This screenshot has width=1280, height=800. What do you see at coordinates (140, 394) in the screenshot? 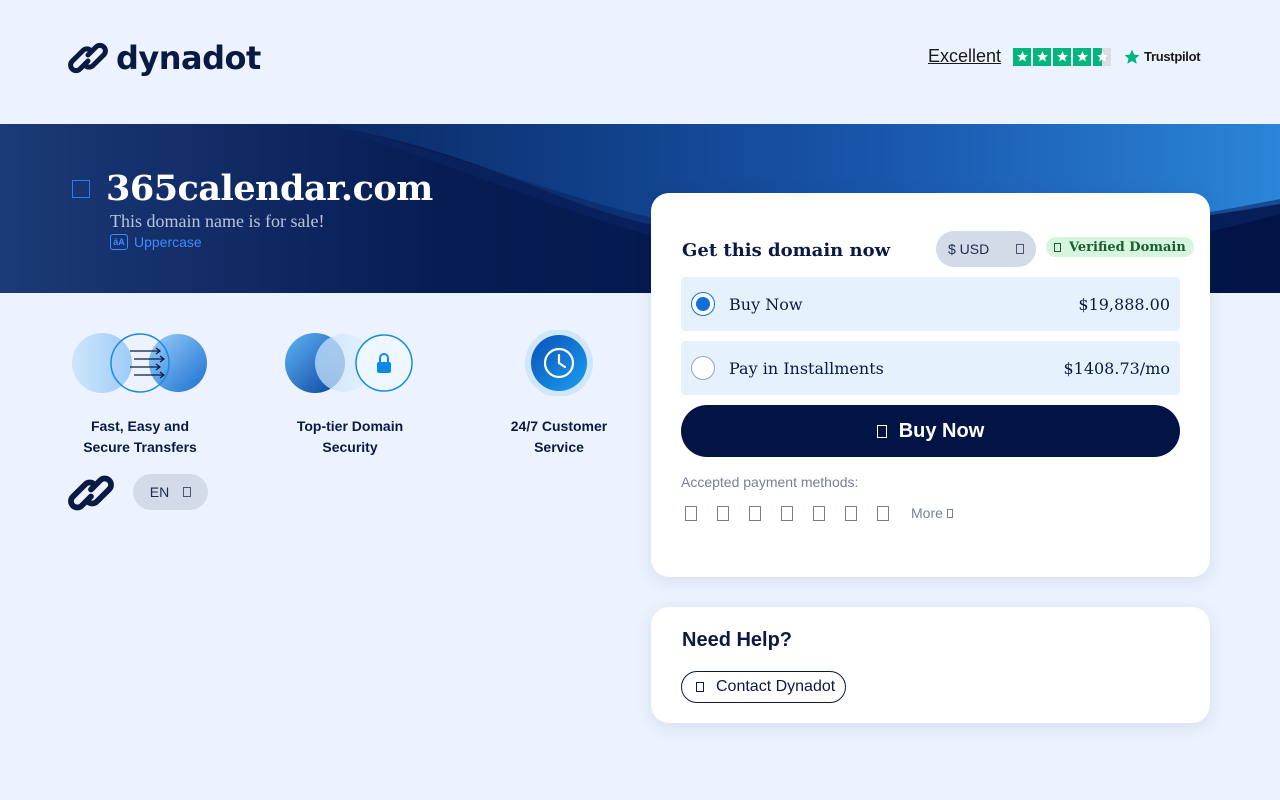
I see `feature-transfers: Fast, Easy and Secure Transfers` at bounding box center [140, 394].